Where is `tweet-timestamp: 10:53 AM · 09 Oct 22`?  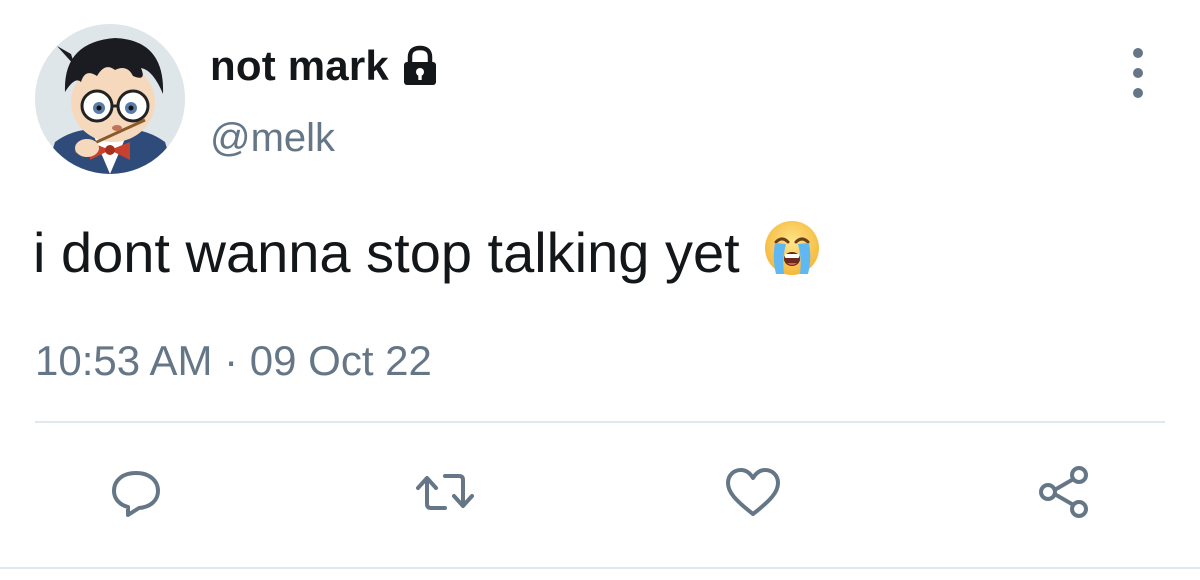
tweet-timestamp: 10:53 AM · 09 Oct 22 is located at coordinates (233, 361).